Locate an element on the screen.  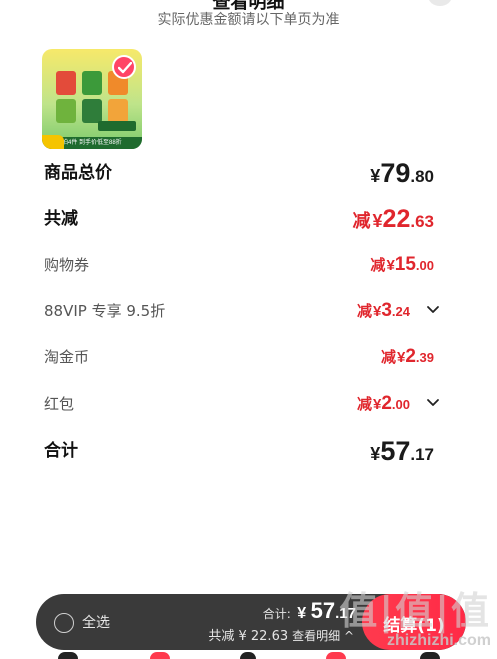
vip-discount-row: 88VIP 专享 9.5折 减¥3.24 is located at coordinates (244, 311).